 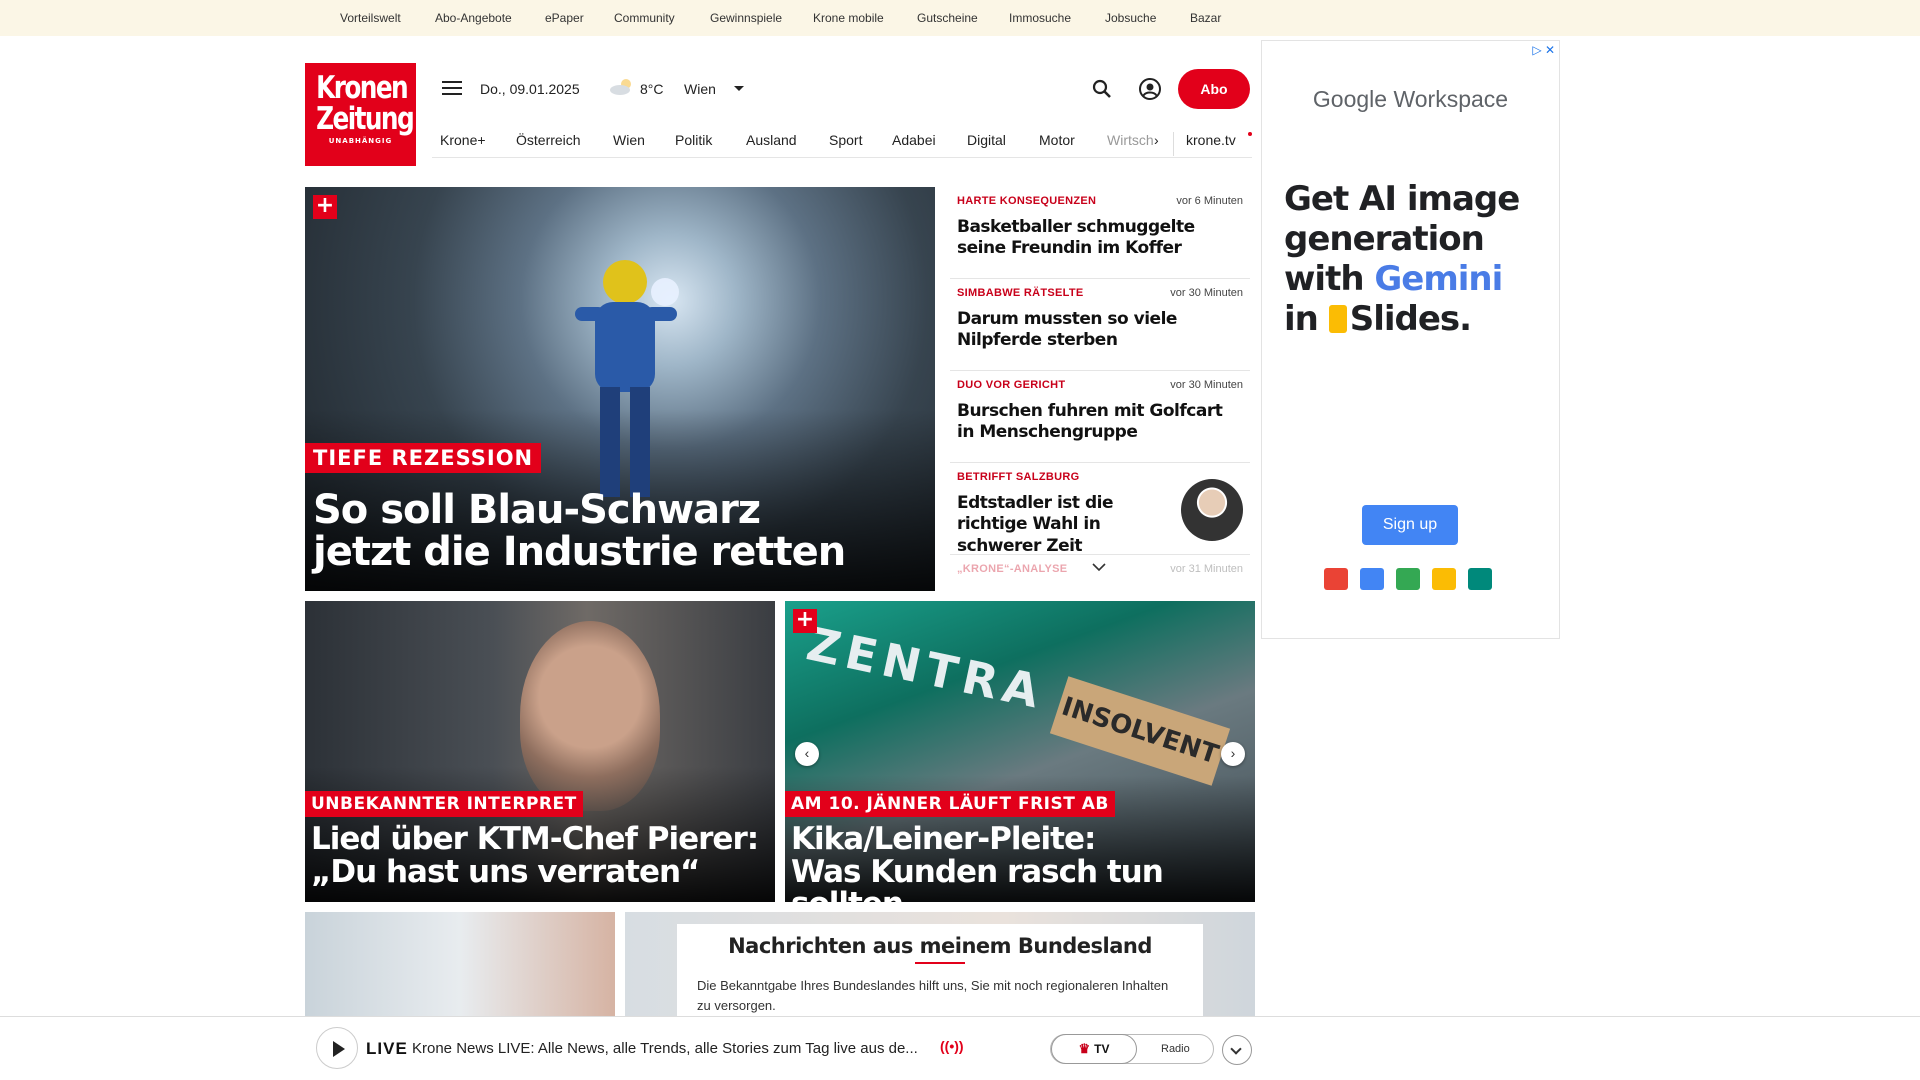 I want to click on collapse-button, so click(x=1237, y=1050).